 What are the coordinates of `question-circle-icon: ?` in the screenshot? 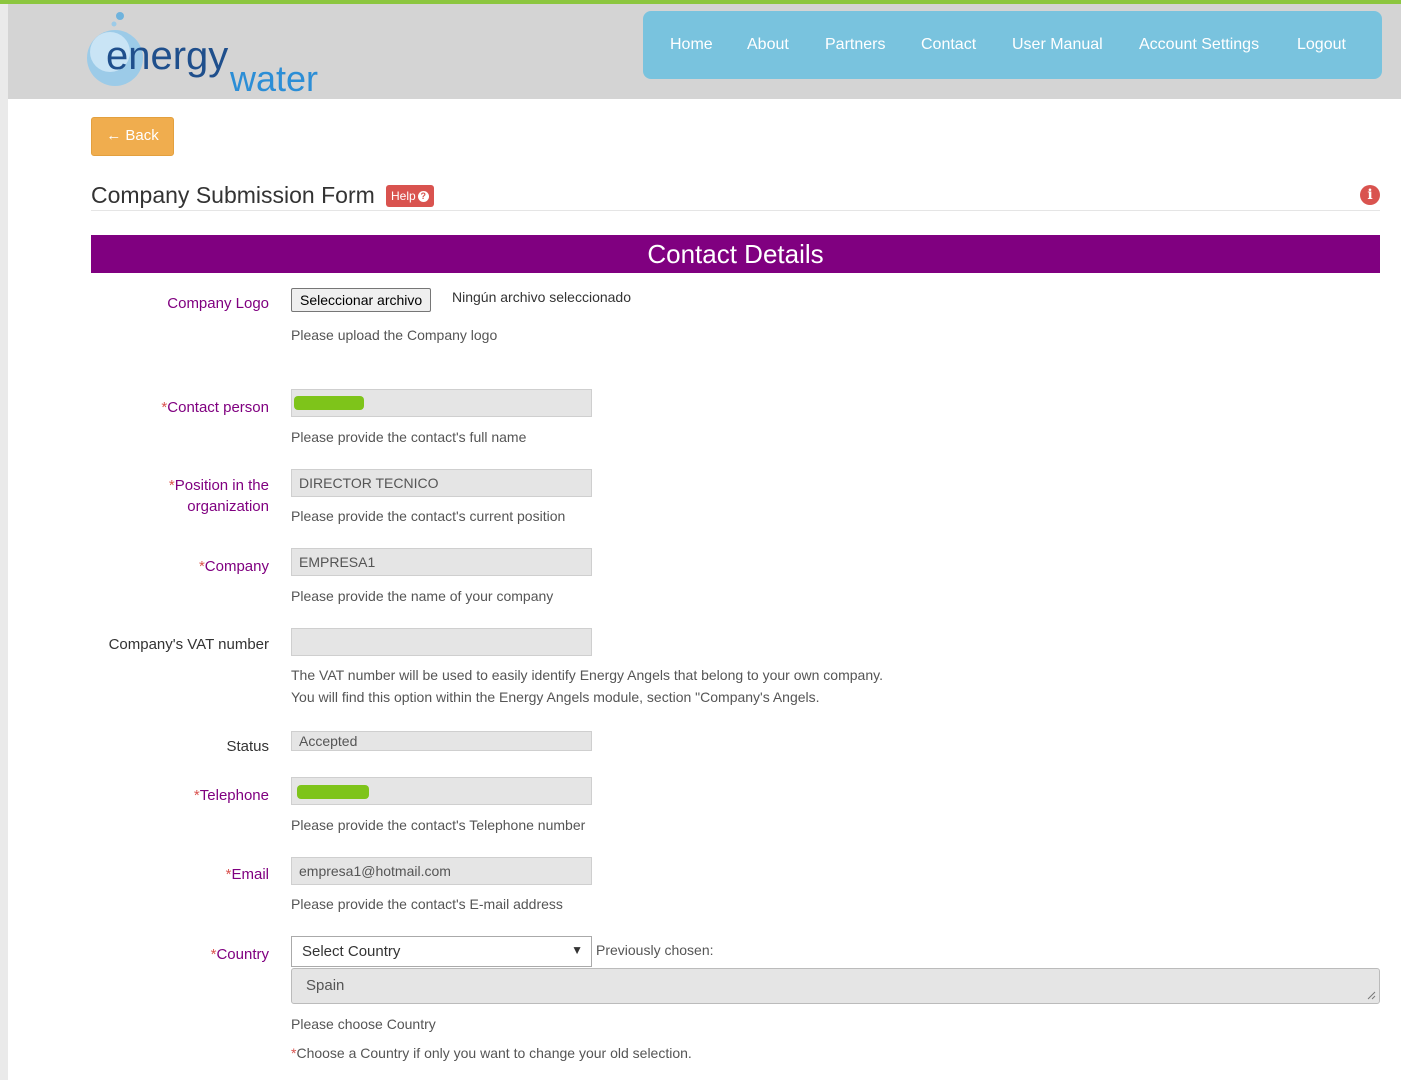 It's located at (423, 196).